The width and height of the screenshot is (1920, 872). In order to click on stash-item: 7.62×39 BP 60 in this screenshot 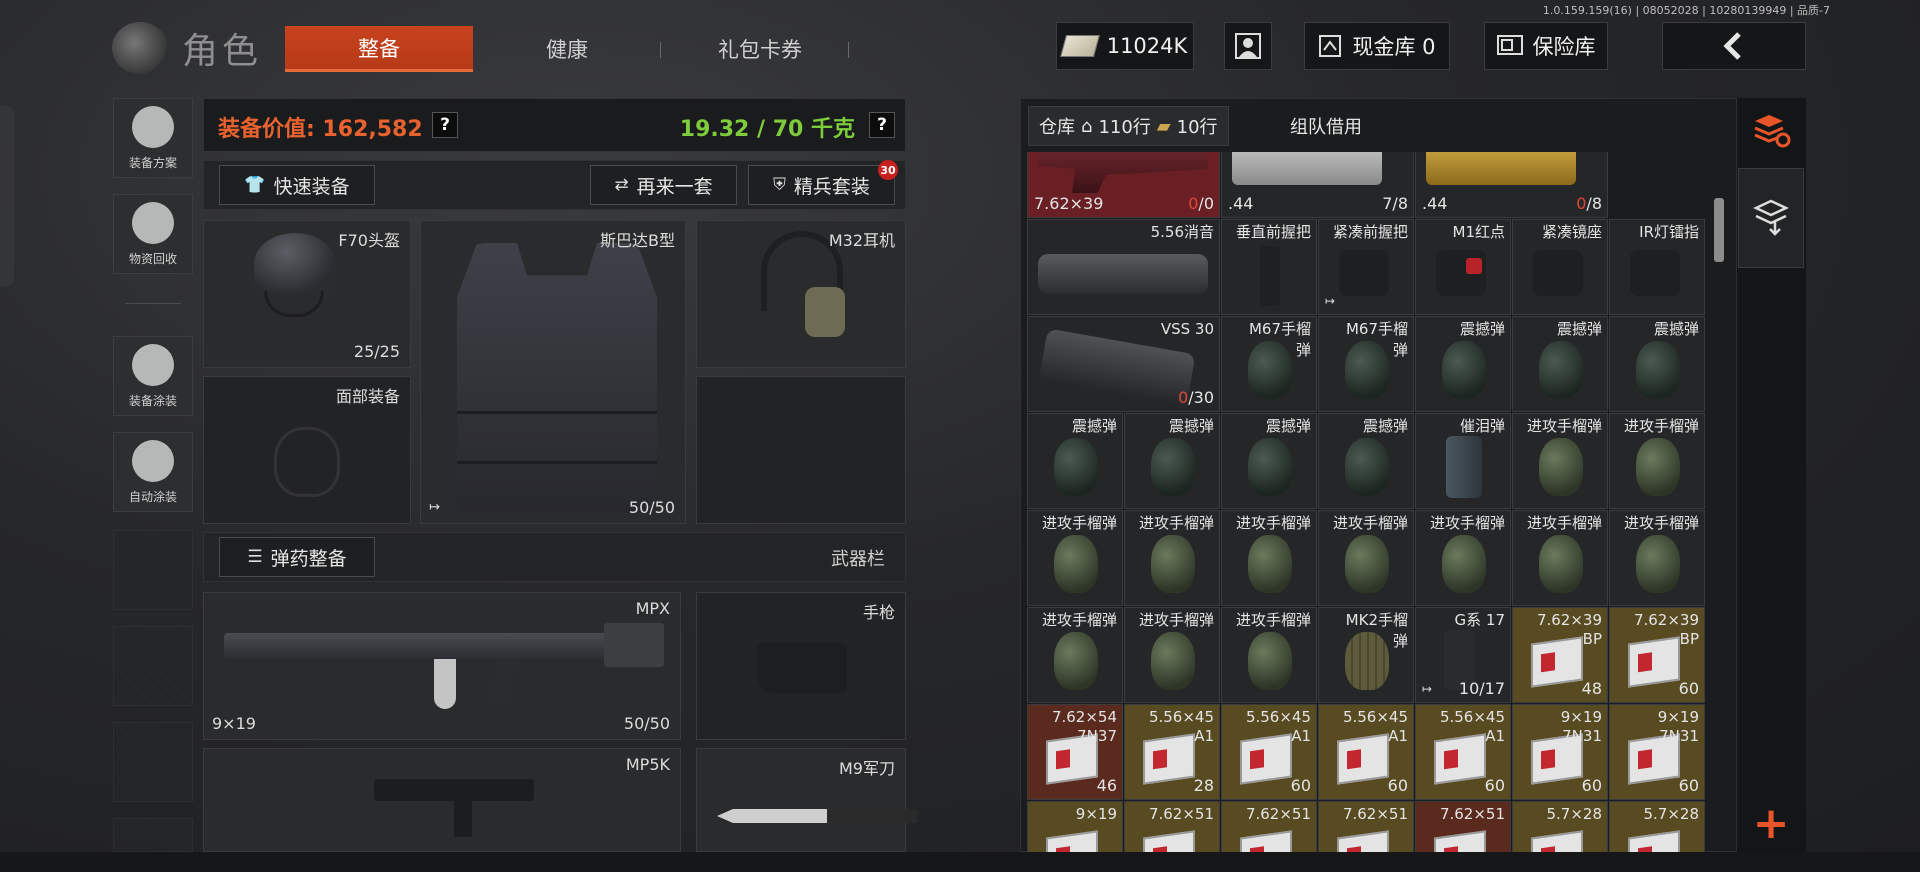, I will do `click(1657, 655)`.